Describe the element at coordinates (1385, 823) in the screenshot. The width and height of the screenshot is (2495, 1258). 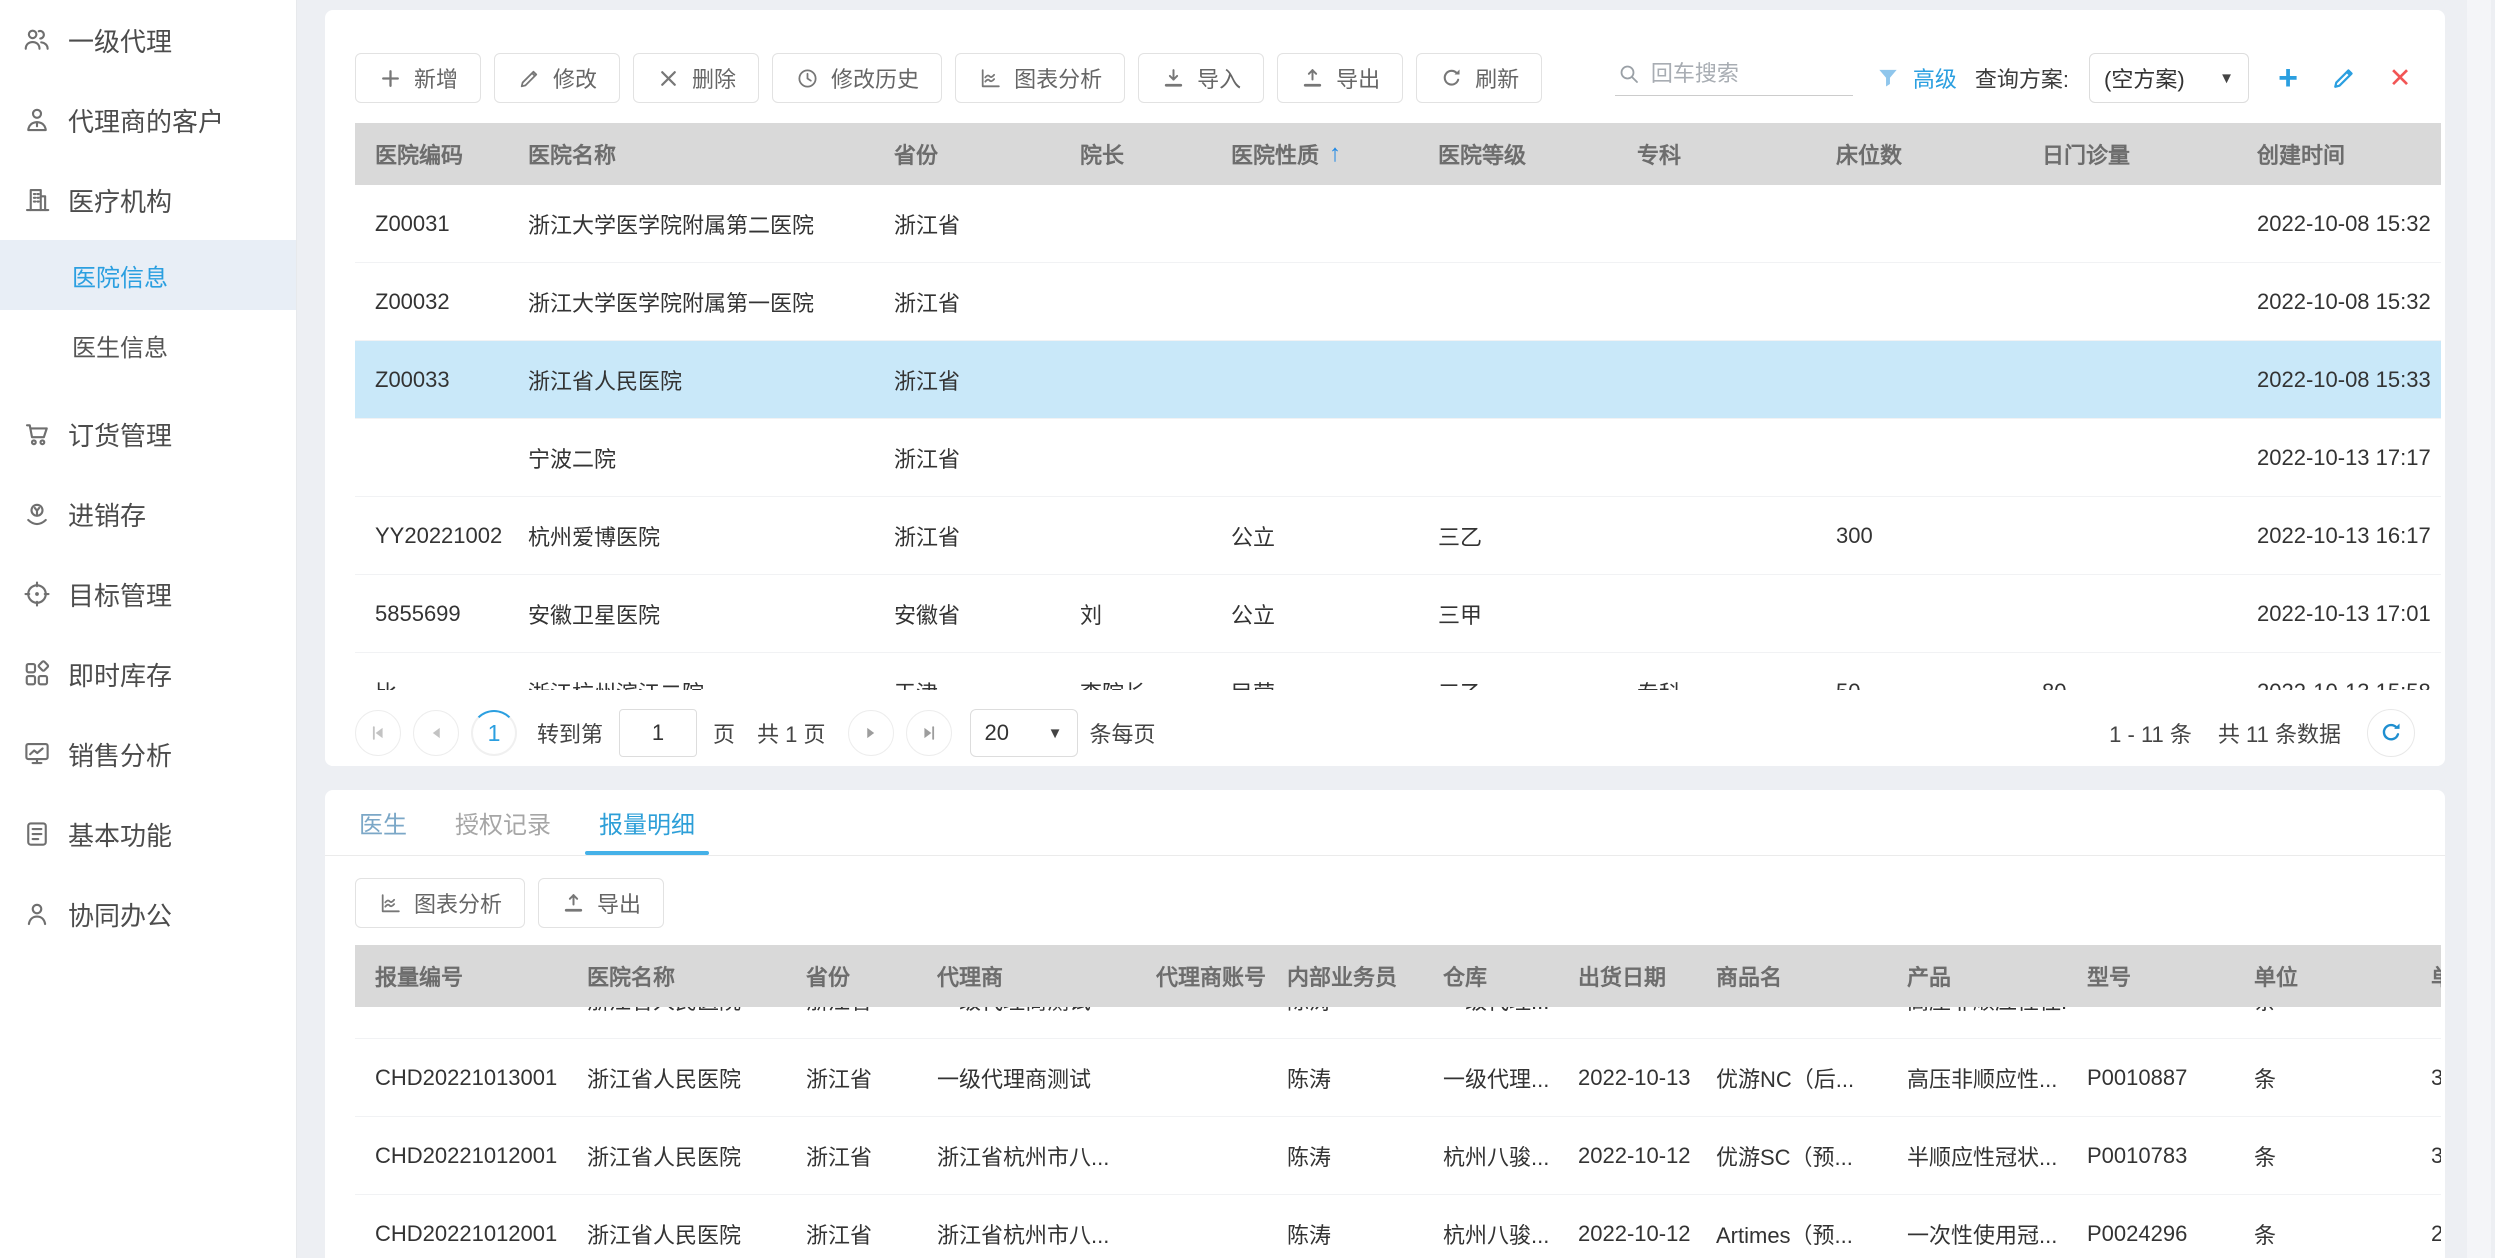
I see `detail-tabs: 医生 授权记录 报量明细` at that location.